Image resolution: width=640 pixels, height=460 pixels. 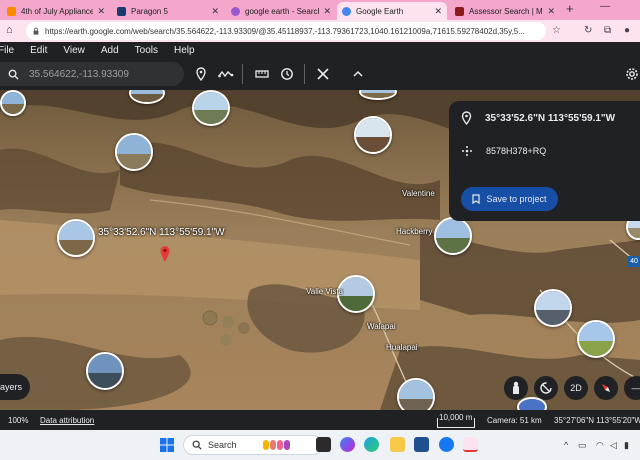 I want to click on menu-view: View, so click(x=74, y=50).